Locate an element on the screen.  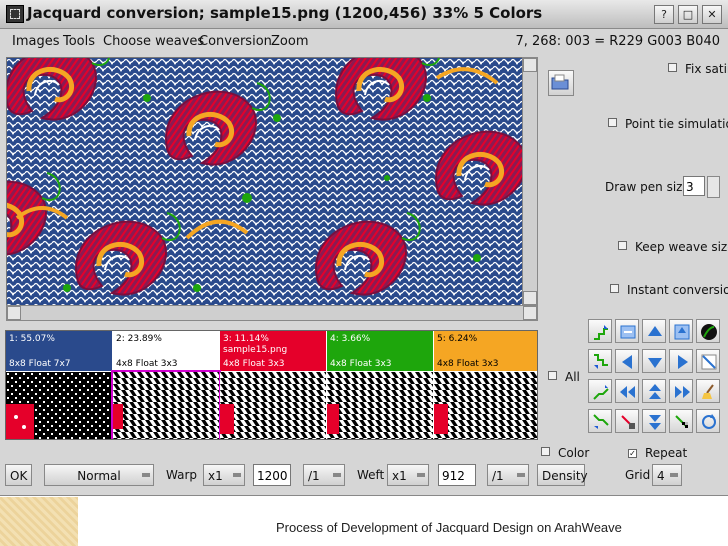
palette-percent: 5: 6.24% is located at coordinates (457, 339).